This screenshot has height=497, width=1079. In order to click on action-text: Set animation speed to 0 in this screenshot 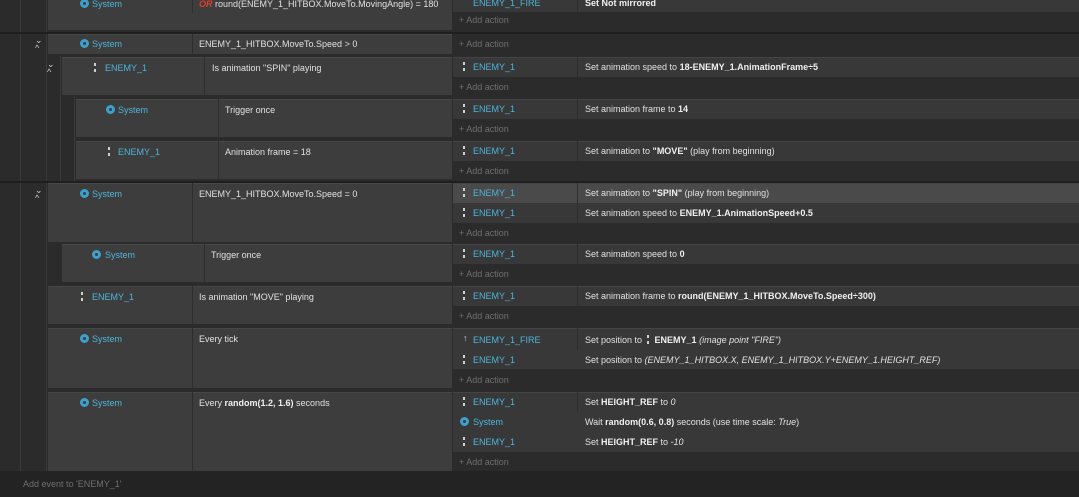, I will do `click(635, 254)`.